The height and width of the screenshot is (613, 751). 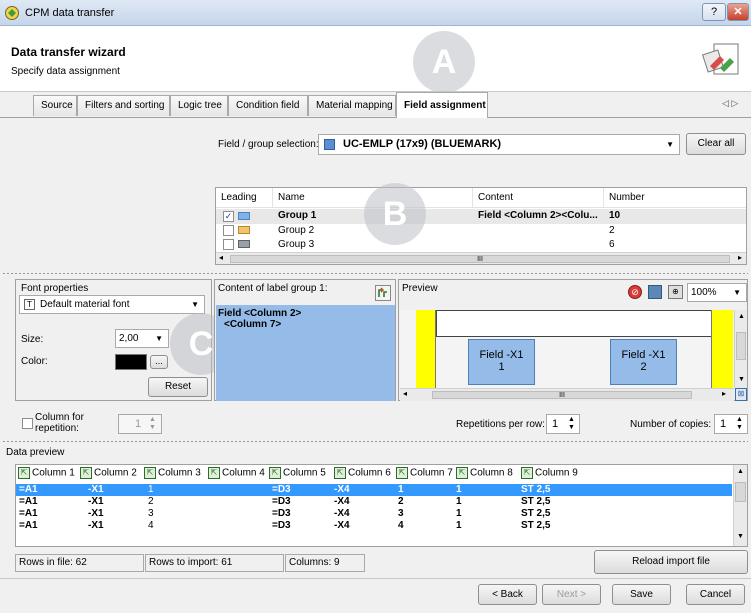 What do you see at coordinates (717, 292) in the screenshot?
I see `zoom-select: 100% ▼` at bounding box center [717, 292].